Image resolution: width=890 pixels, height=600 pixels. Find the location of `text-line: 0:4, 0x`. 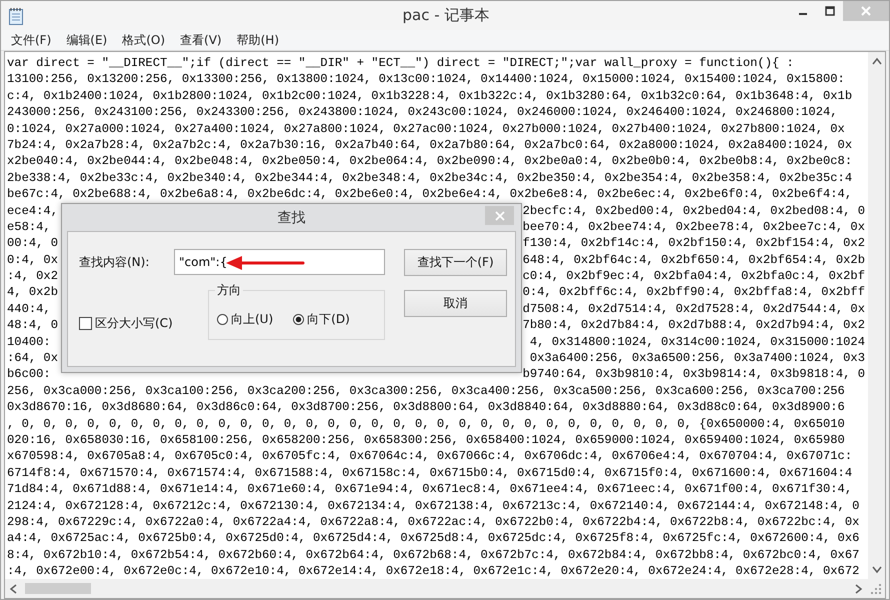

text-line: 0:4, 0x is located at coordinates (32, 260).